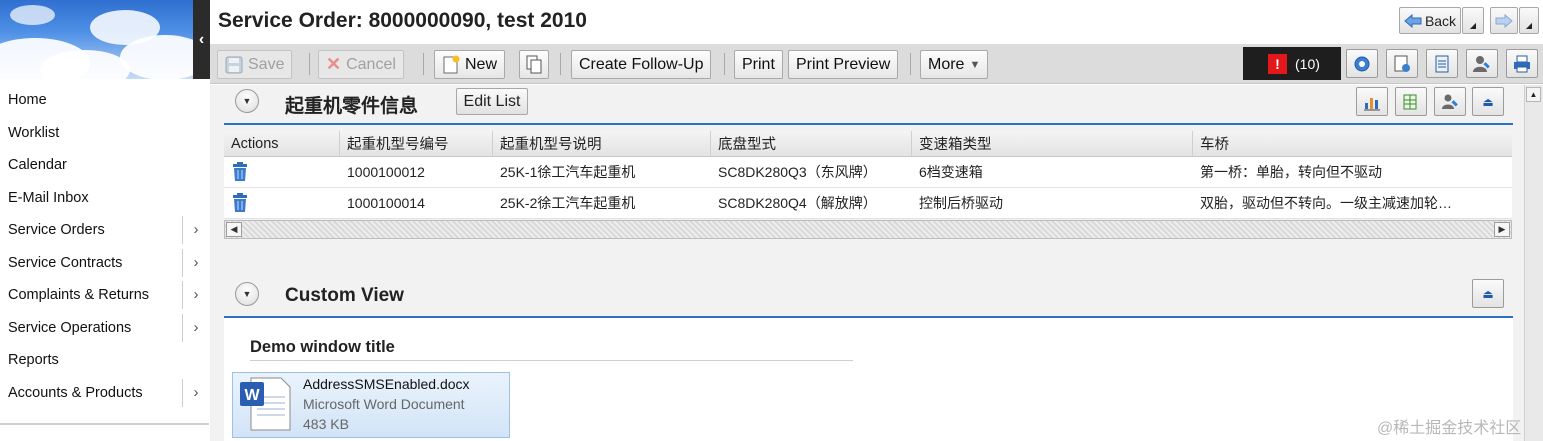 The image size is (1543, 441). Describe the element at coordinates (946, 64) in the screenshot. I see `more-label: More` at that location.